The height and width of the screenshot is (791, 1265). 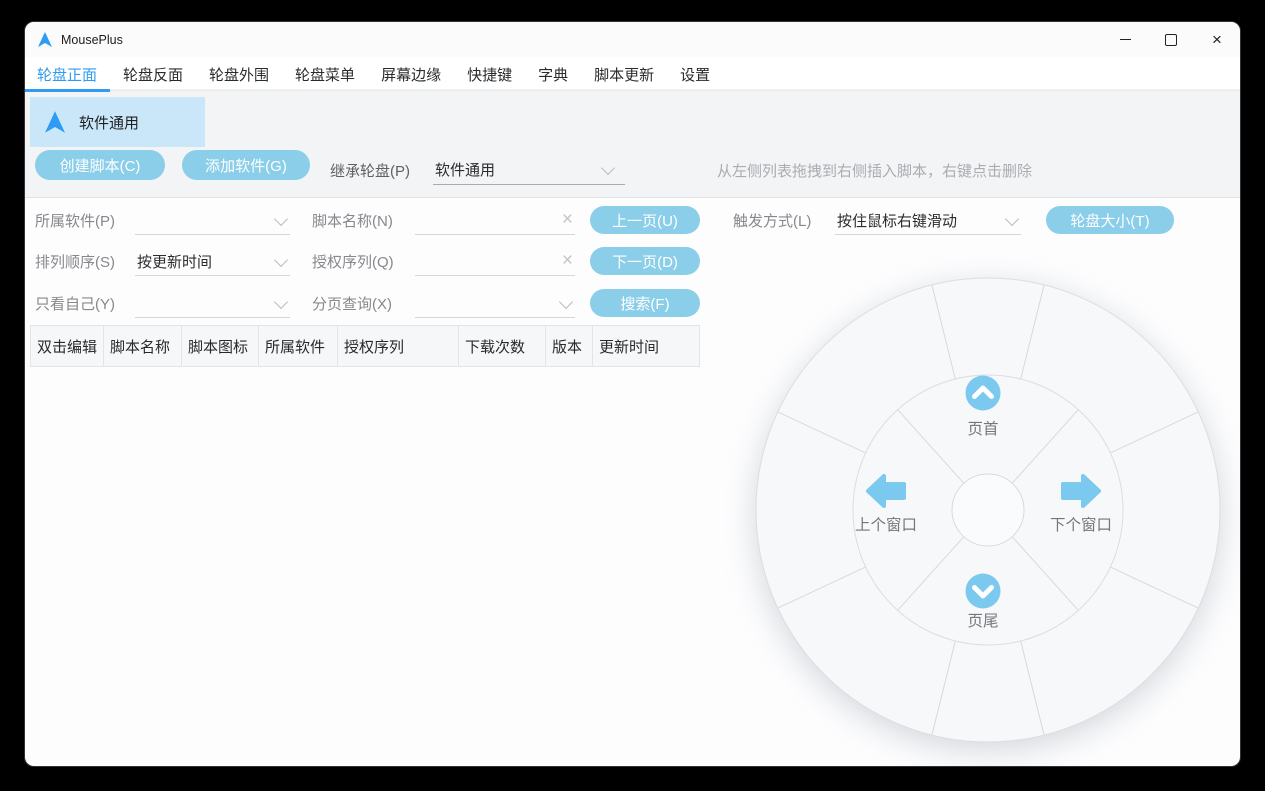 I want to click on window-title: MousePlus, so click(x=92, y=39).